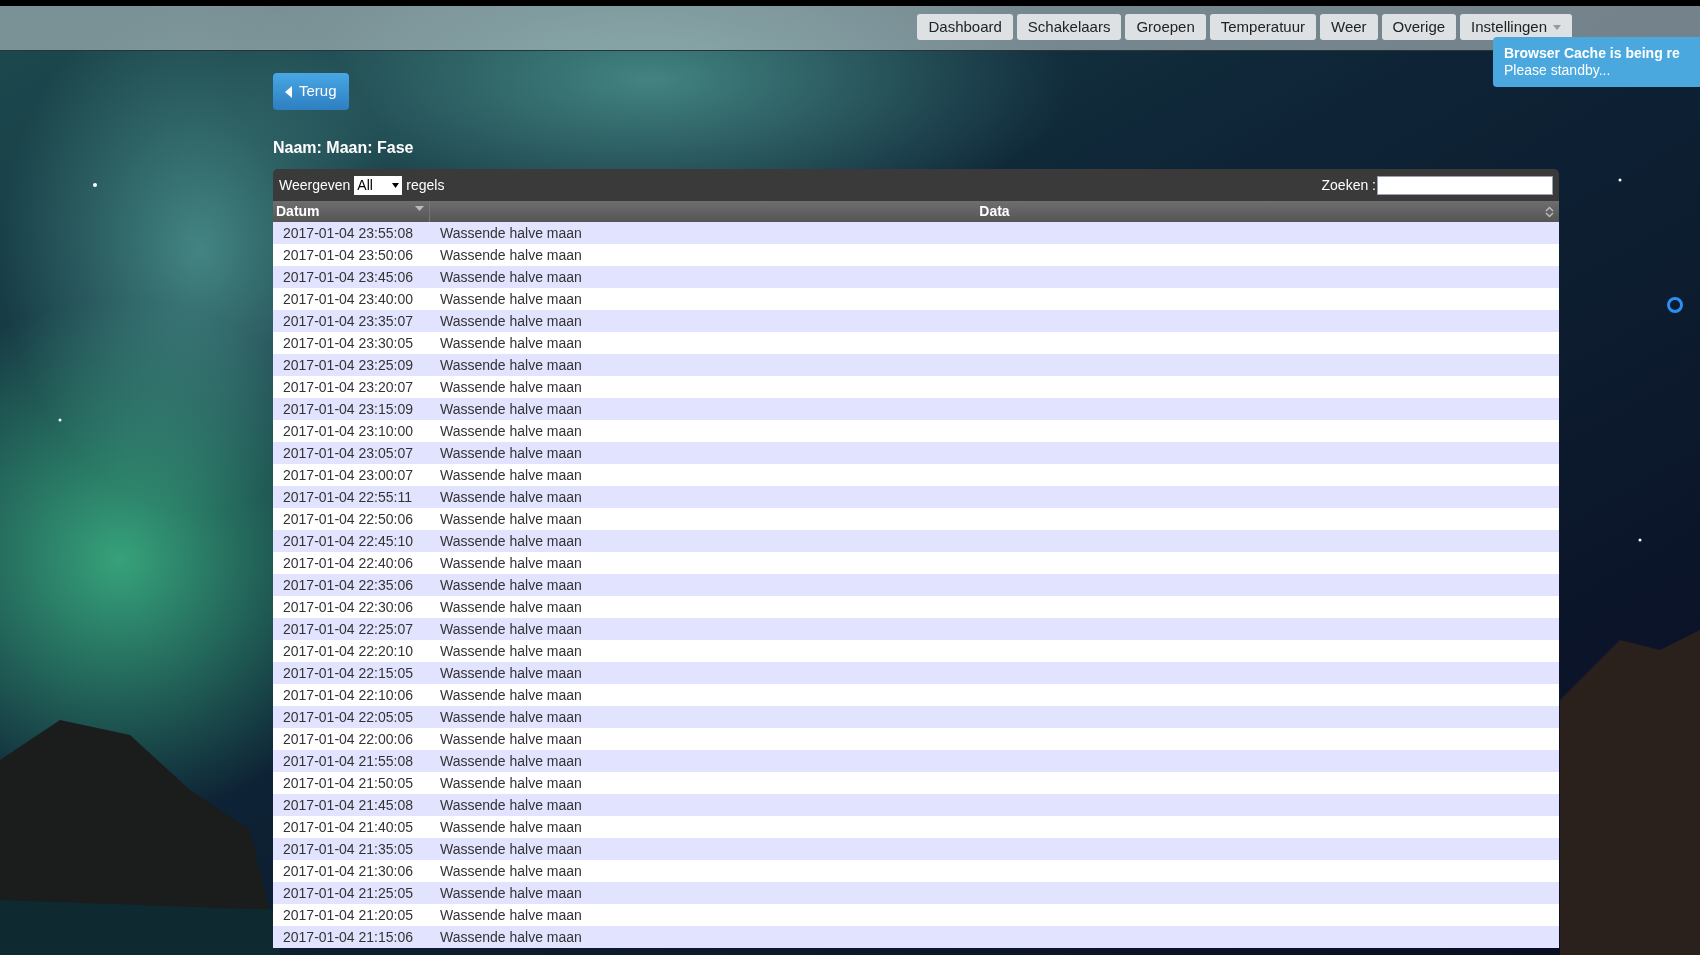 This screenshot has height=955, width=1700. Describe the element at coordinates (348, 585) in the screenshot. I see `table-cell-text: 2017-01-04 22:35:06` at that location.